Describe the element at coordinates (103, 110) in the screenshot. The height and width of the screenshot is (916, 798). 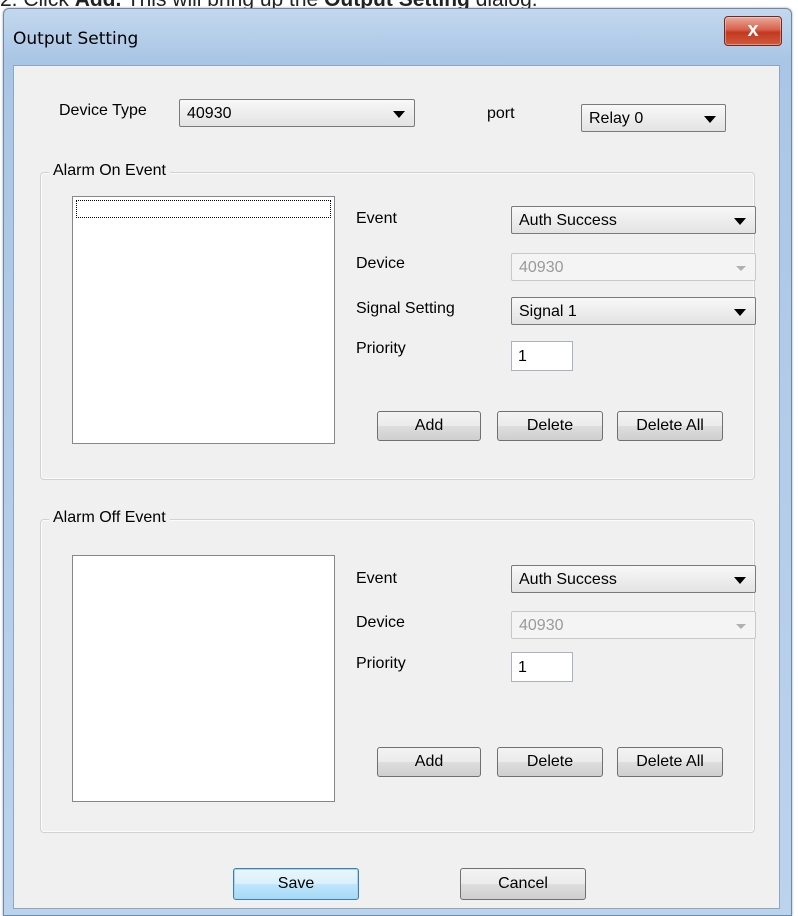
I see `device-type-label: Device Type` at that location.